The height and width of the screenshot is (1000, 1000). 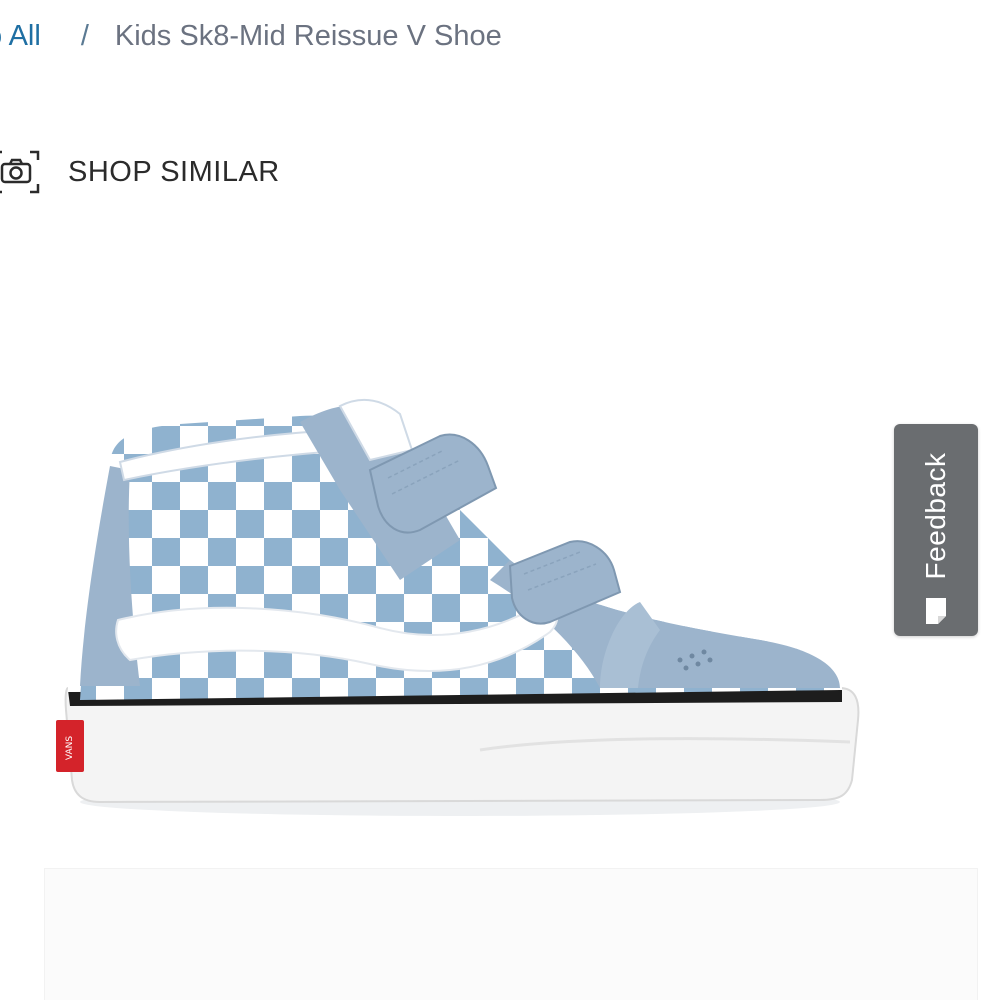 I want to click on breadcrumb-current-page: Kids Sk8-Mid Reissue V Shoe, so click(x=308, y=35).